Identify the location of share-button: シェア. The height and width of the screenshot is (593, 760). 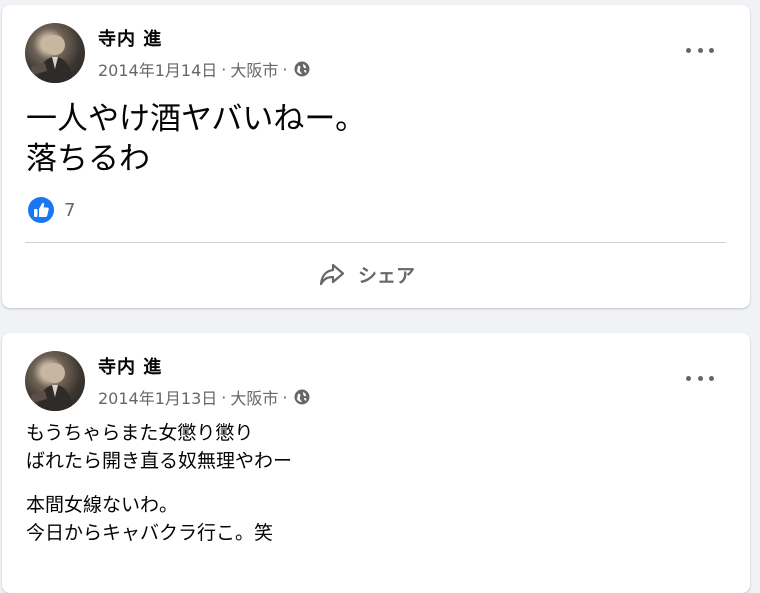
(366, 274).